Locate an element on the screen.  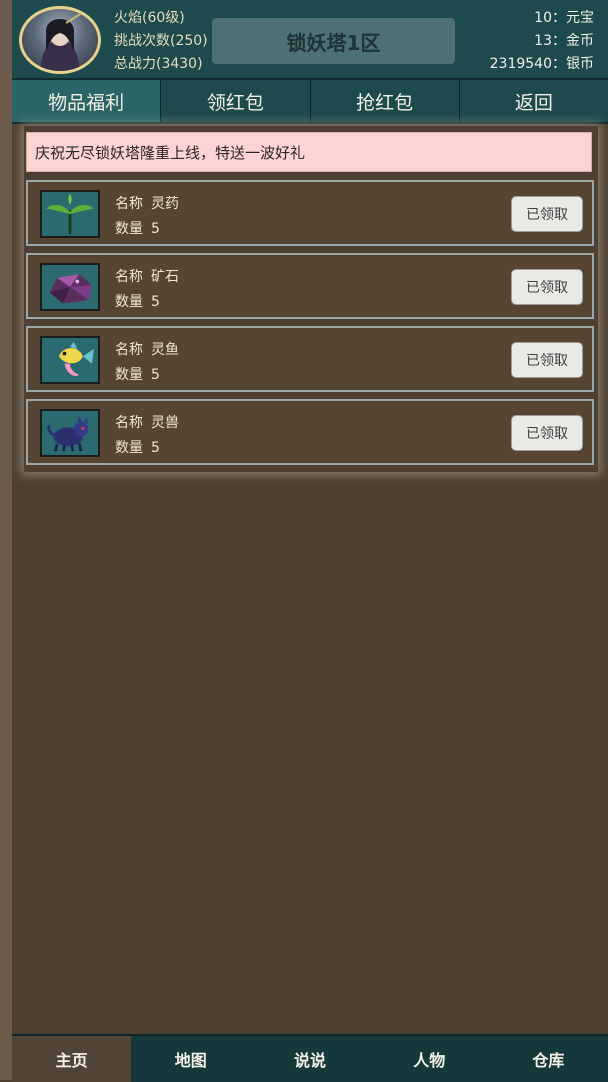
tab-bar: 物品福利 领红包 抢红包 返回 is located at coordinates (310, 102).